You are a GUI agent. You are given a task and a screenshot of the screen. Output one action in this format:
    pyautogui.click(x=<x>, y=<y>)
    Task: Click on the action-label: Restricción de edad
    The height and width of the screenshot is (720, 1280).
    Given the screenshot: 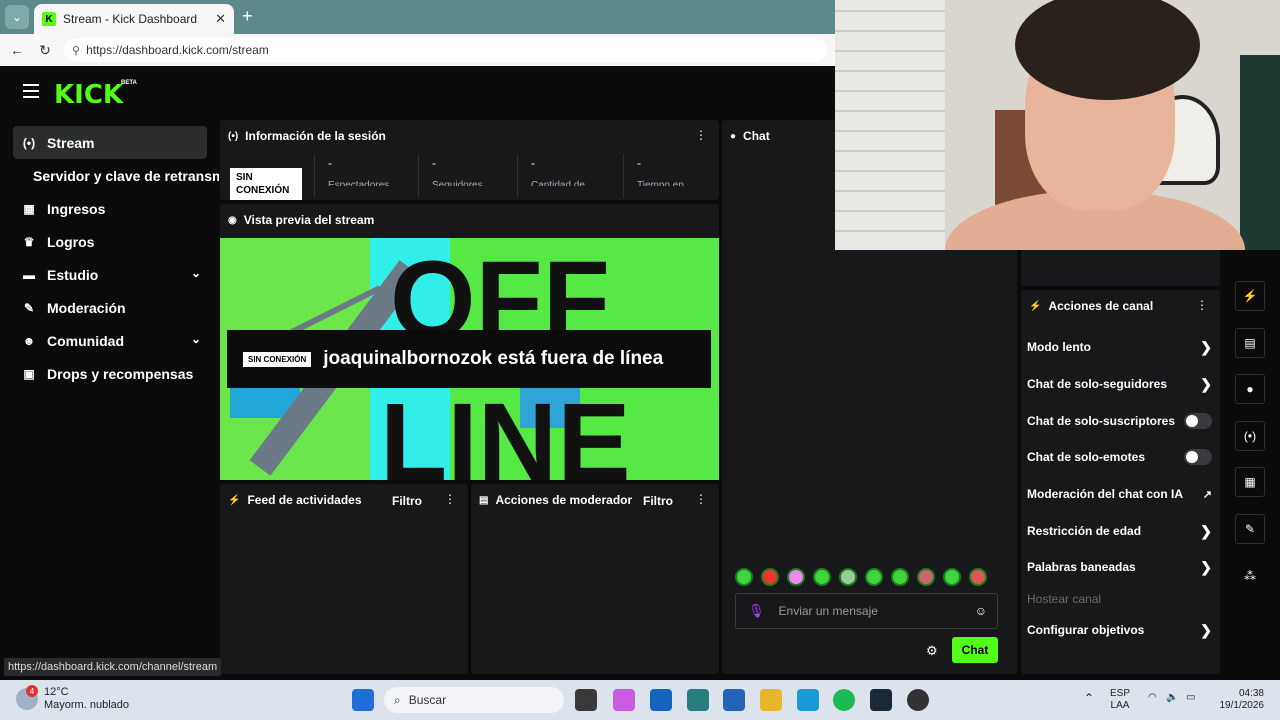 What is the action you would take?
    pyautogui.click(x=1084, y=531)
    